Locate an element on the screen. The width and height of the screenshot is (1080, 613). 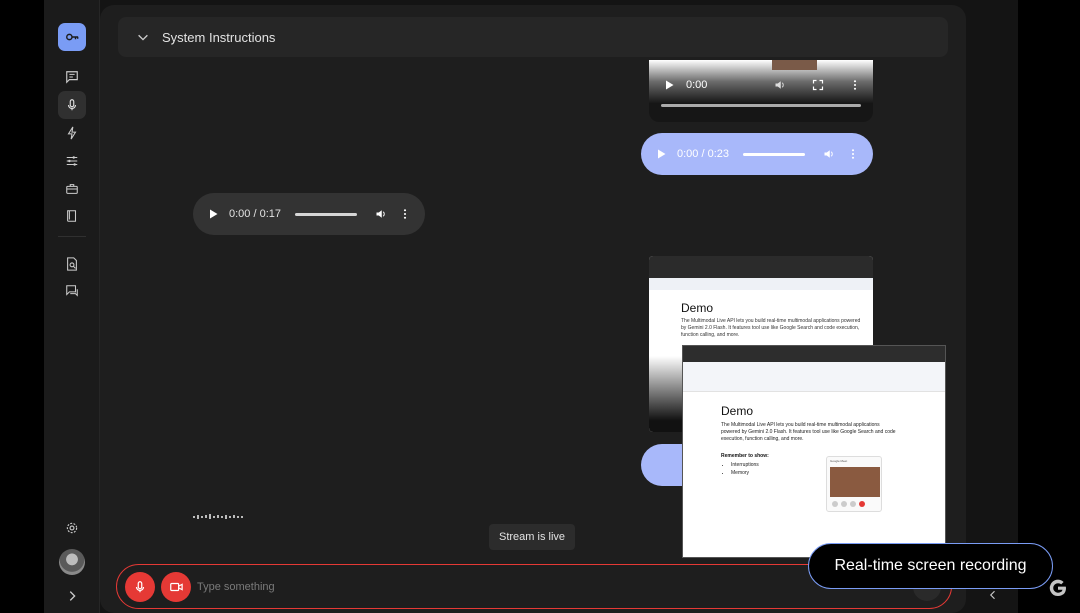
chevron-right-icon is located at coordinates (72, 596).